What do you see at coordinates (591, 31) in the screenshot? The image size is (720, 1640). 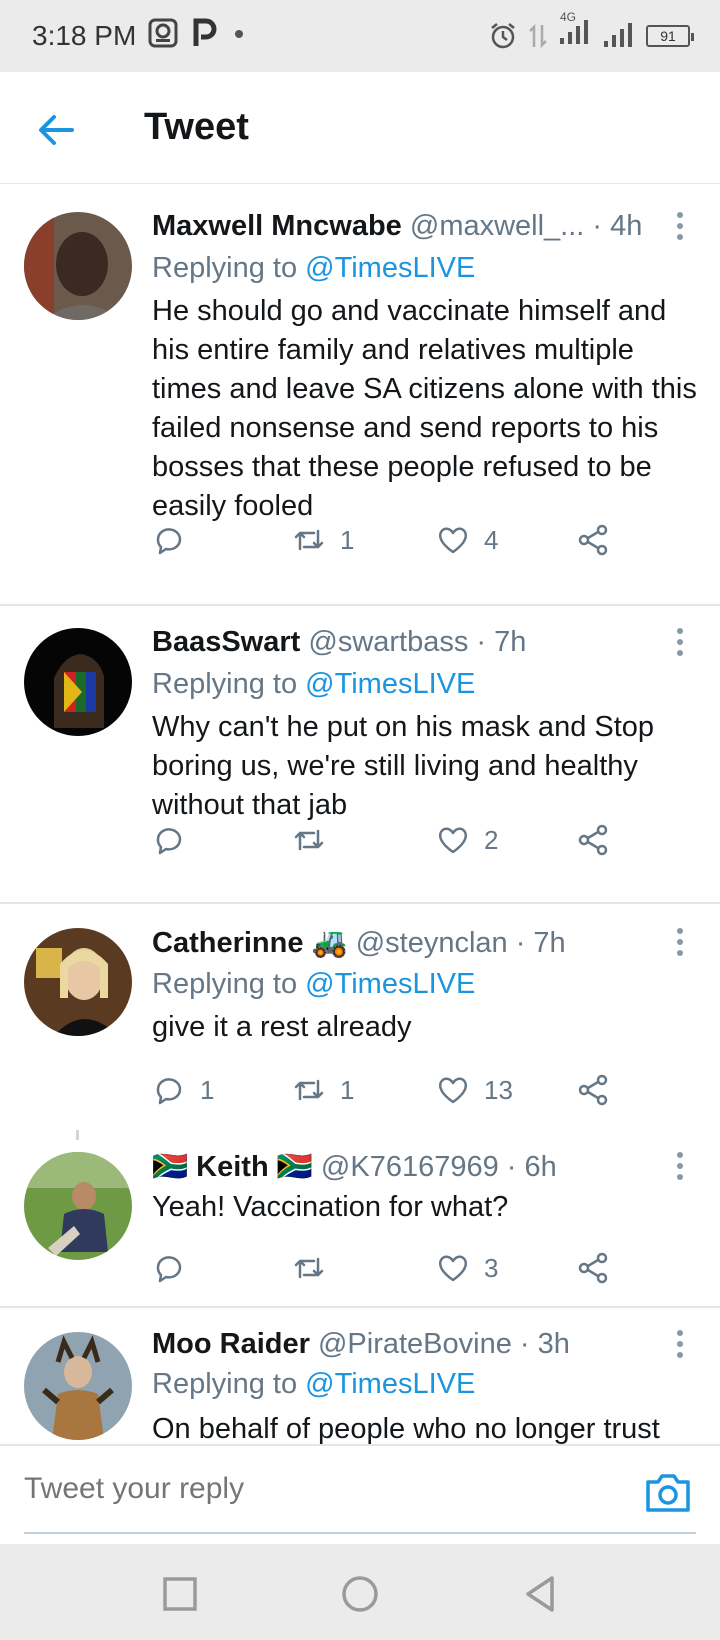 I see `status-right-icons: 4G 91` at bounding box center [591, 31].